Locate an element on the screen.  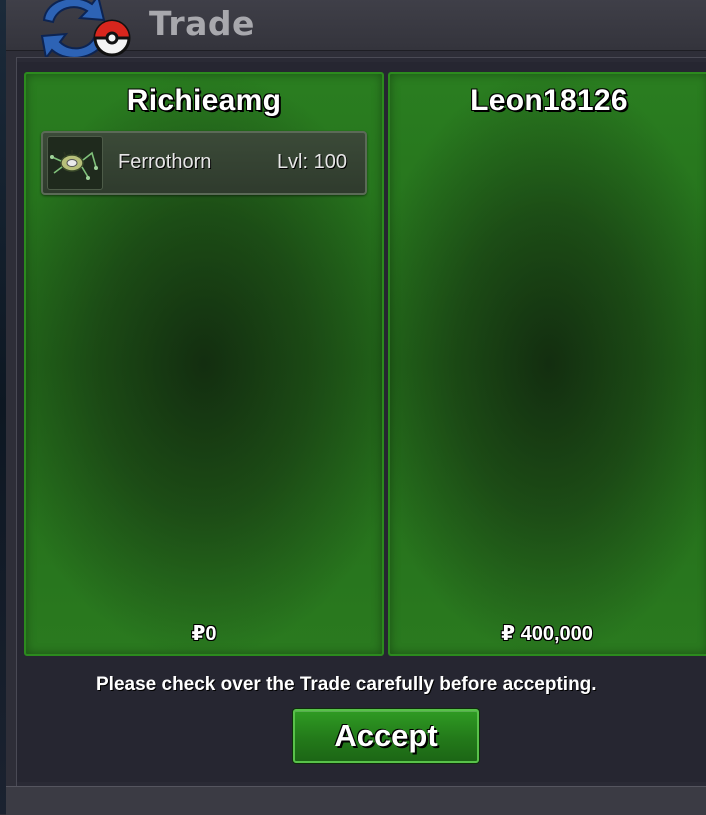
right-player-name: Leon18126 is located at coordinates (549, 100).